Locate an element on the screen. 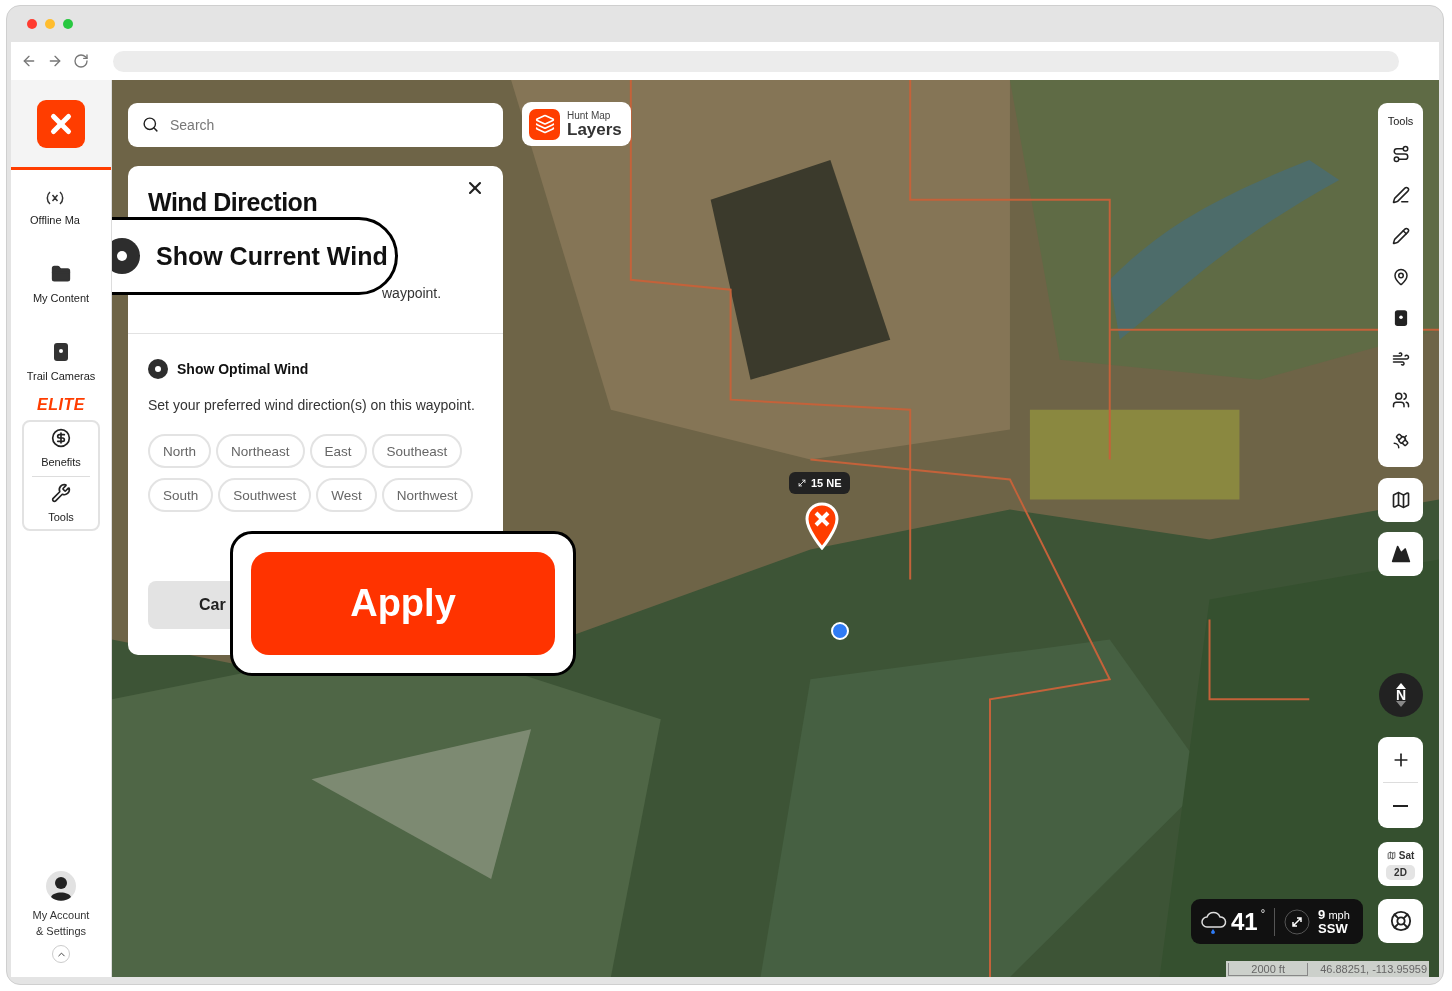 The image size is (1452, 991). direction-chip: West is located at coordinates (346, 495).